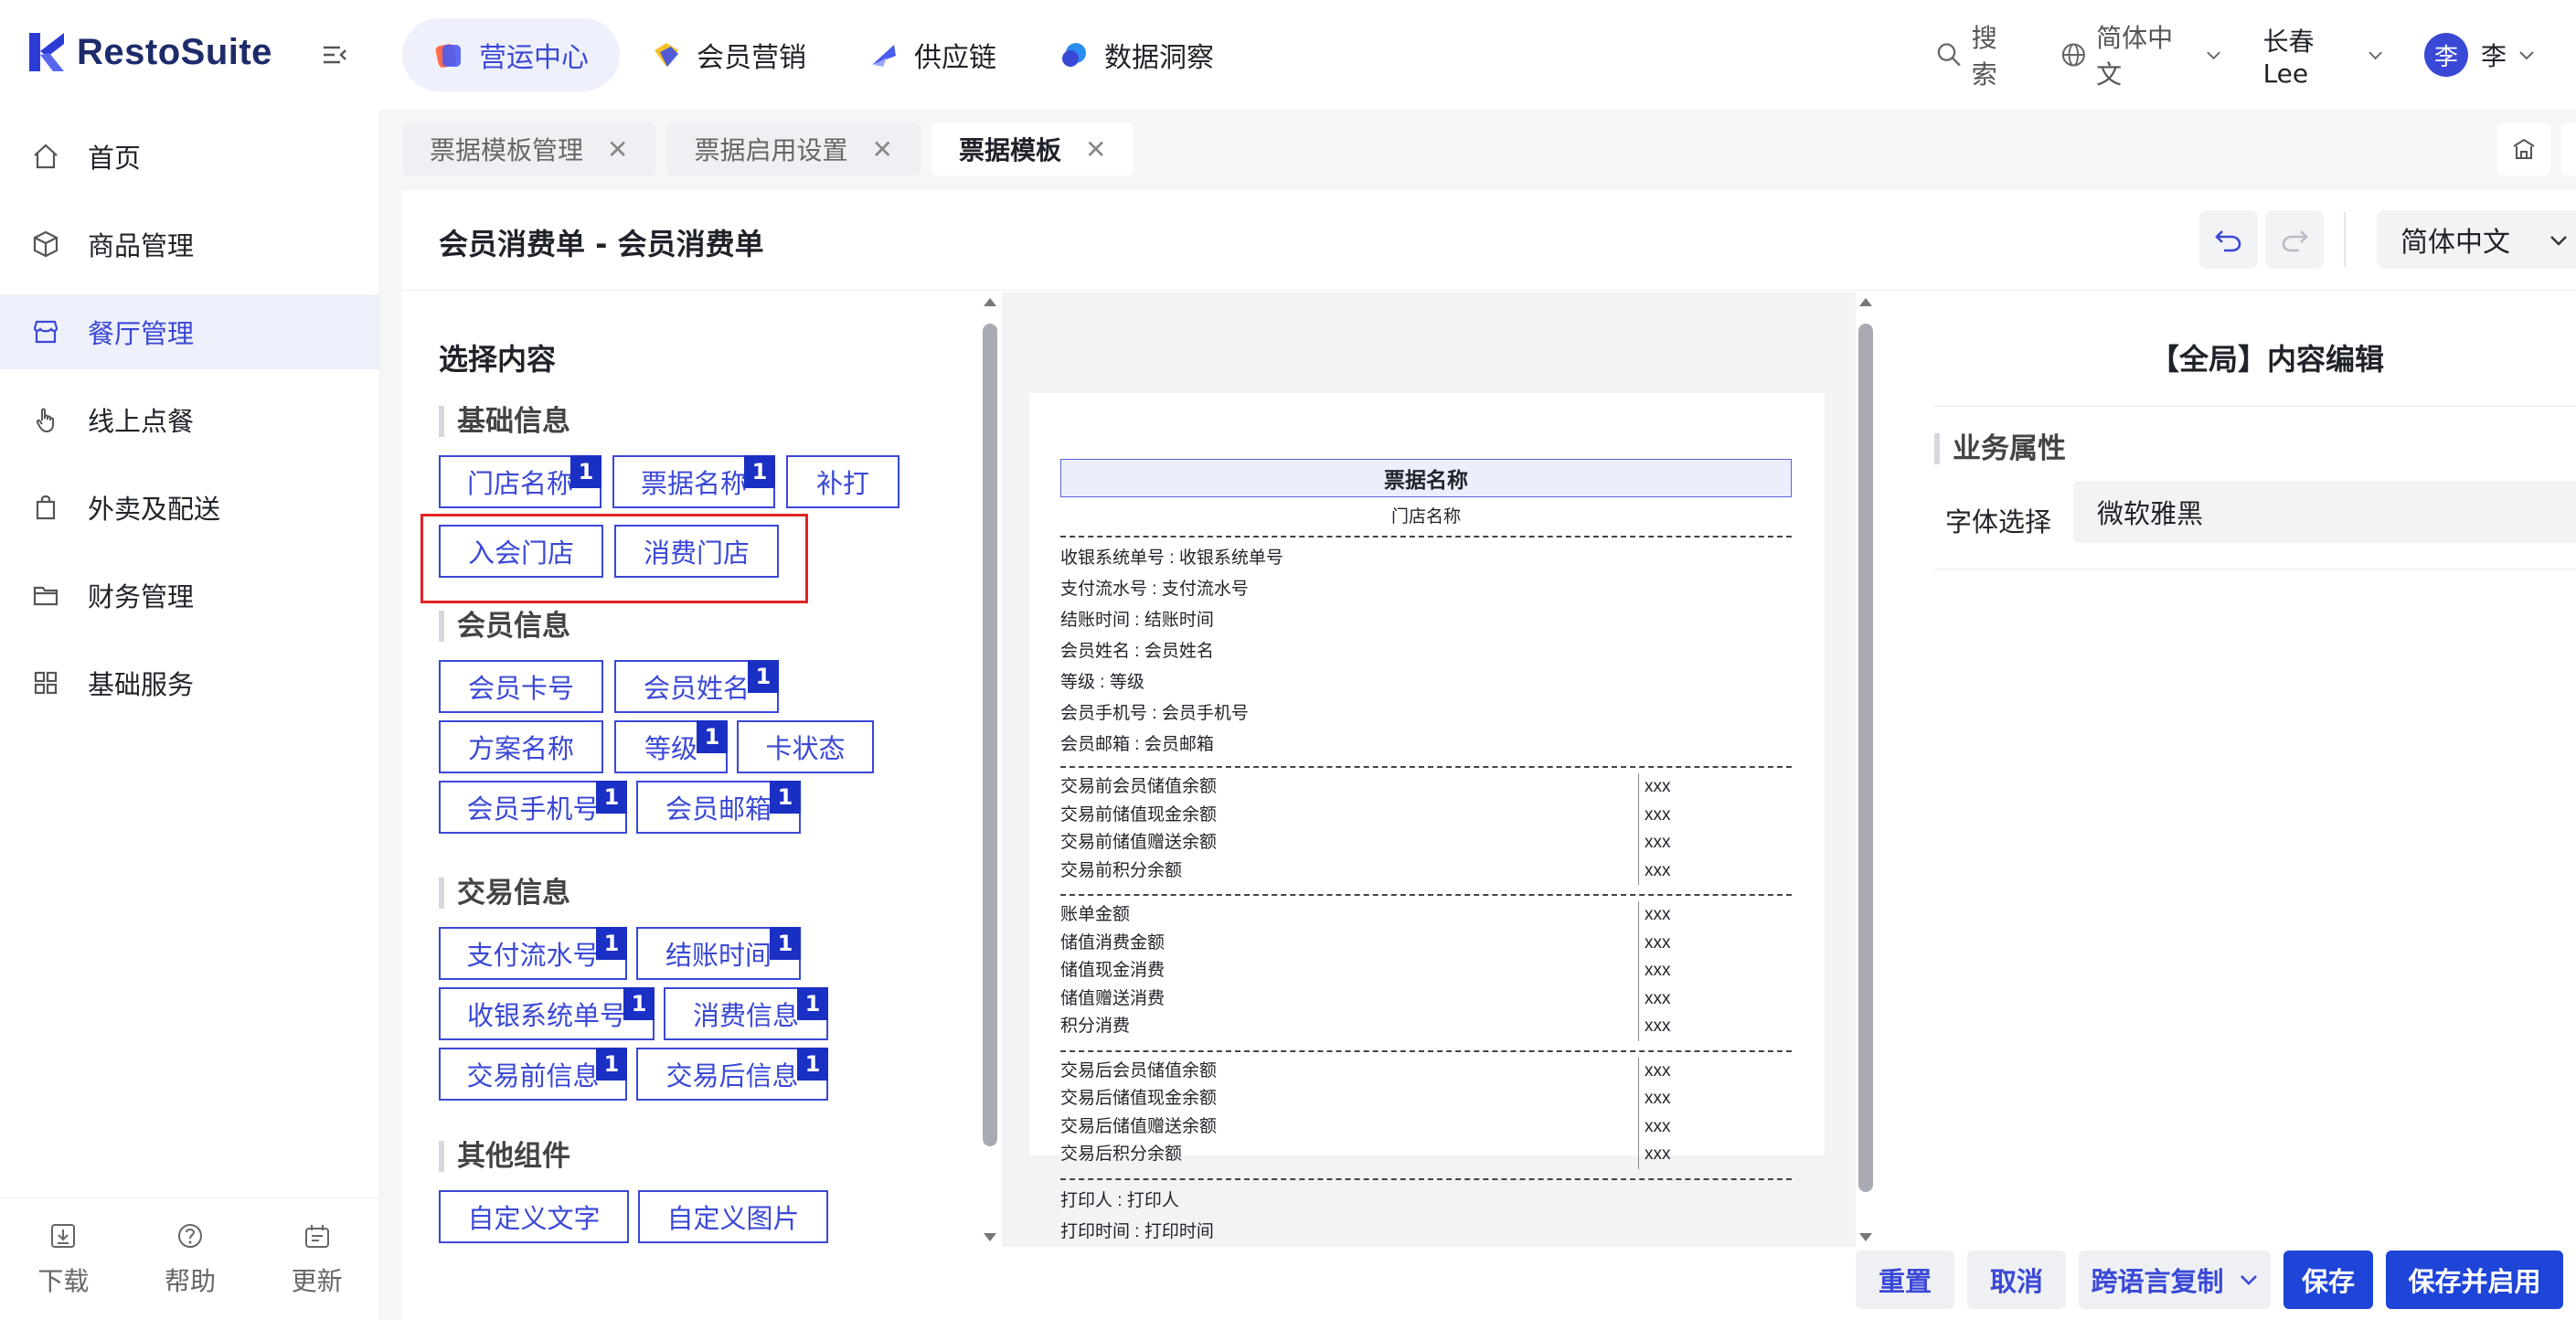 This screenshot has height=1320, width=2576. Describe the element at coordinates (2324, 512) in the screenshot. I see `font-select: 微软雅黑` at that location.